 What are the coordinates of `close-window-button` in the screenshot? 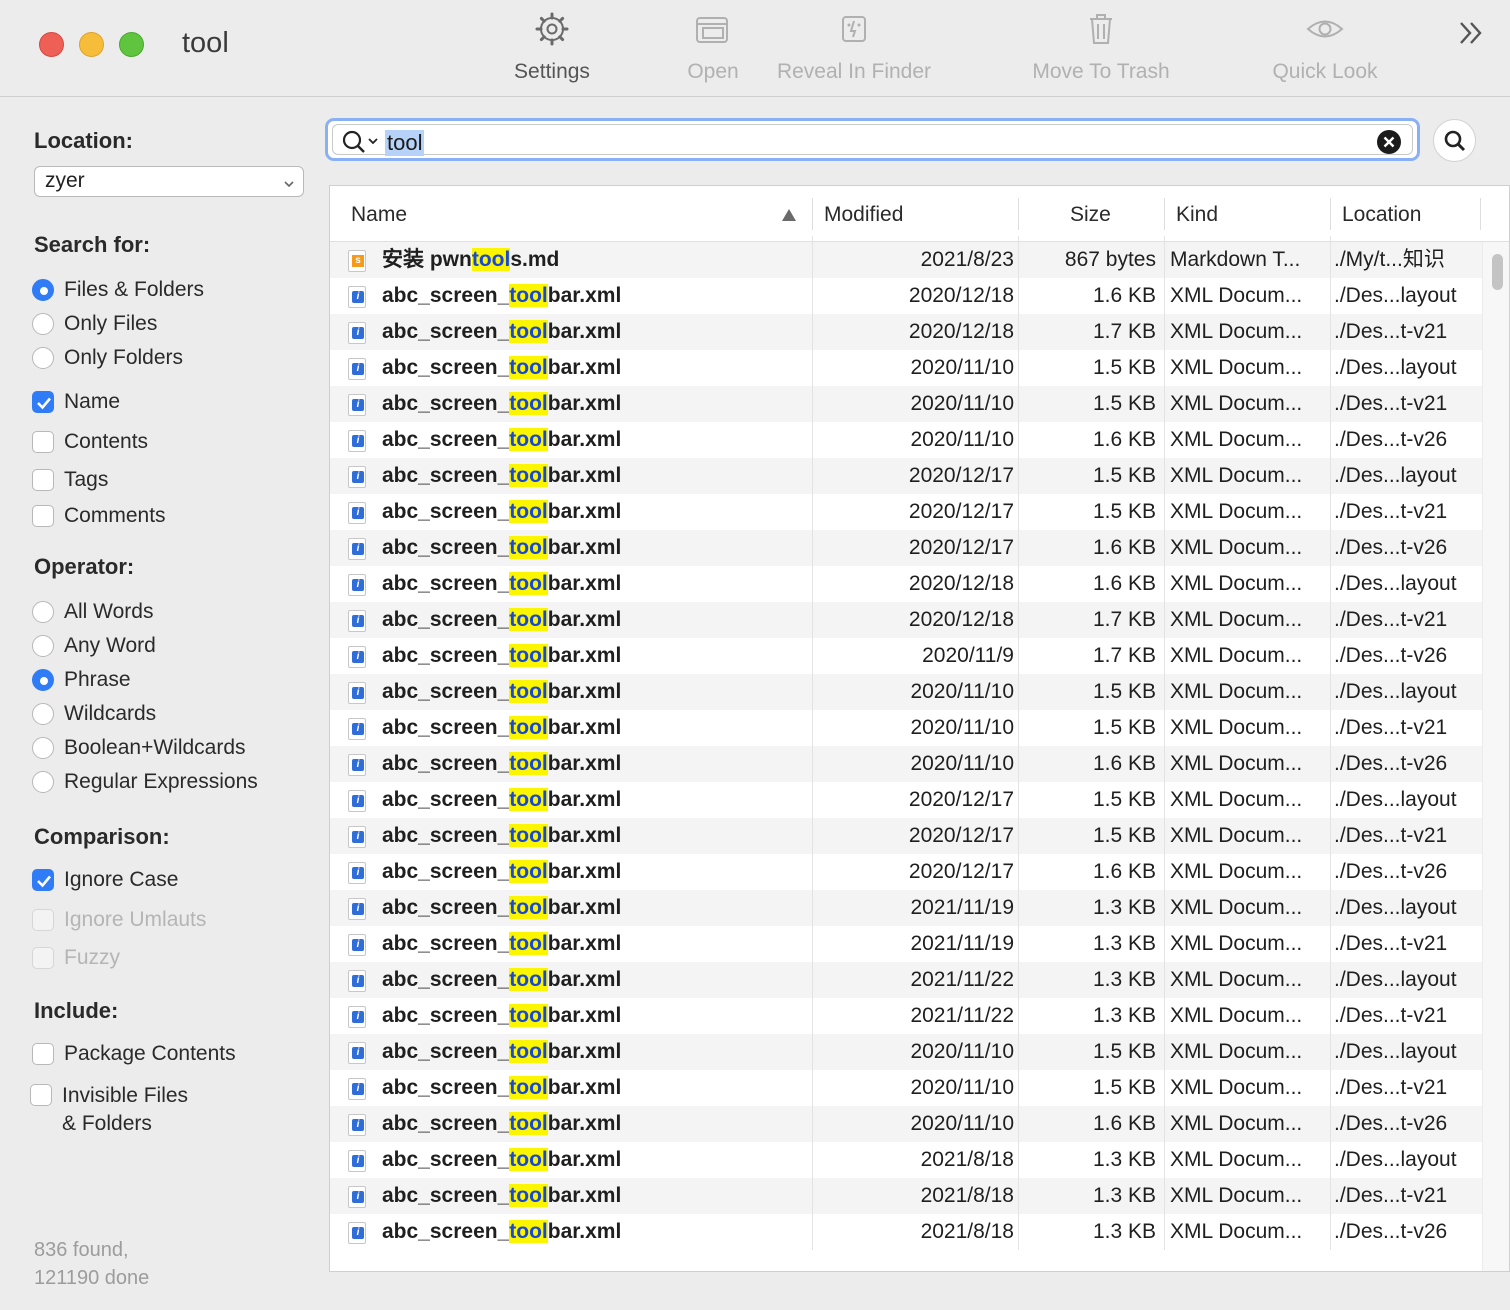 It's located at (51, 44).